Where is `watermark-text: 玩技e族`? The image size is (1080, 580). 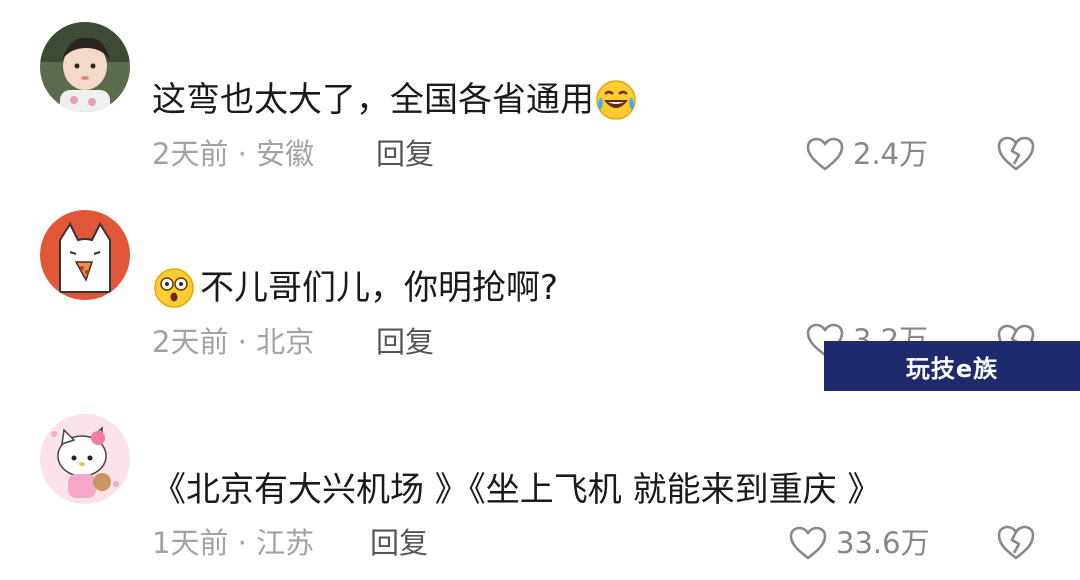
watermark-text: 玩技e族 is located at coordinates (952, 368).